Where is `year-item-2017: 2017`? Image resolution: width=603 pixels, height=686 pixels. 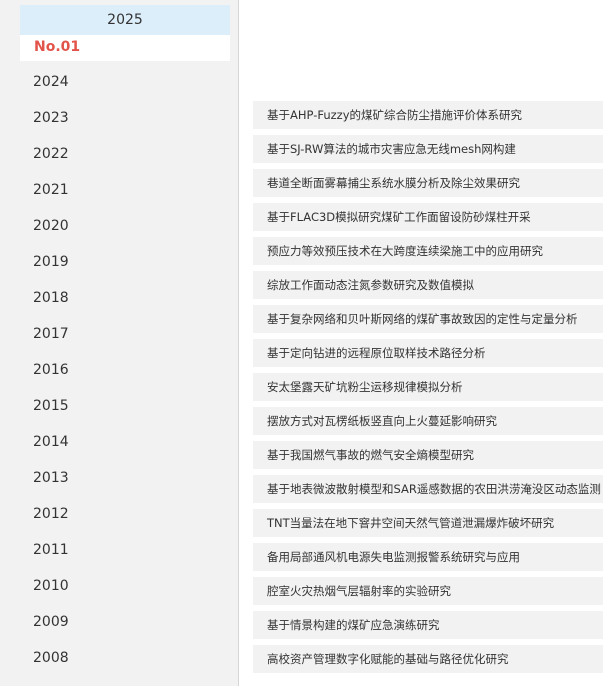
year-item-2017: 2017 is located at coordinates (128, 334).